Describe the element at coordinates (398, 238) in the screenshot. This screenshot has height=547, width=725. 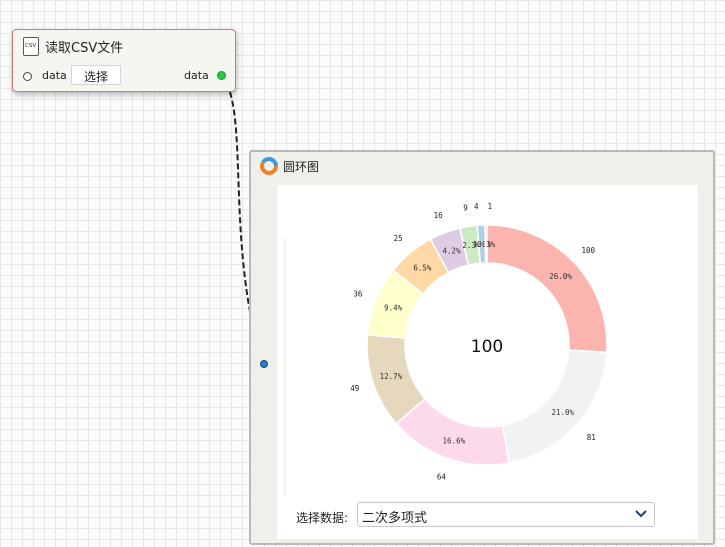
I see `slice-value-label-5: 25` at that location.